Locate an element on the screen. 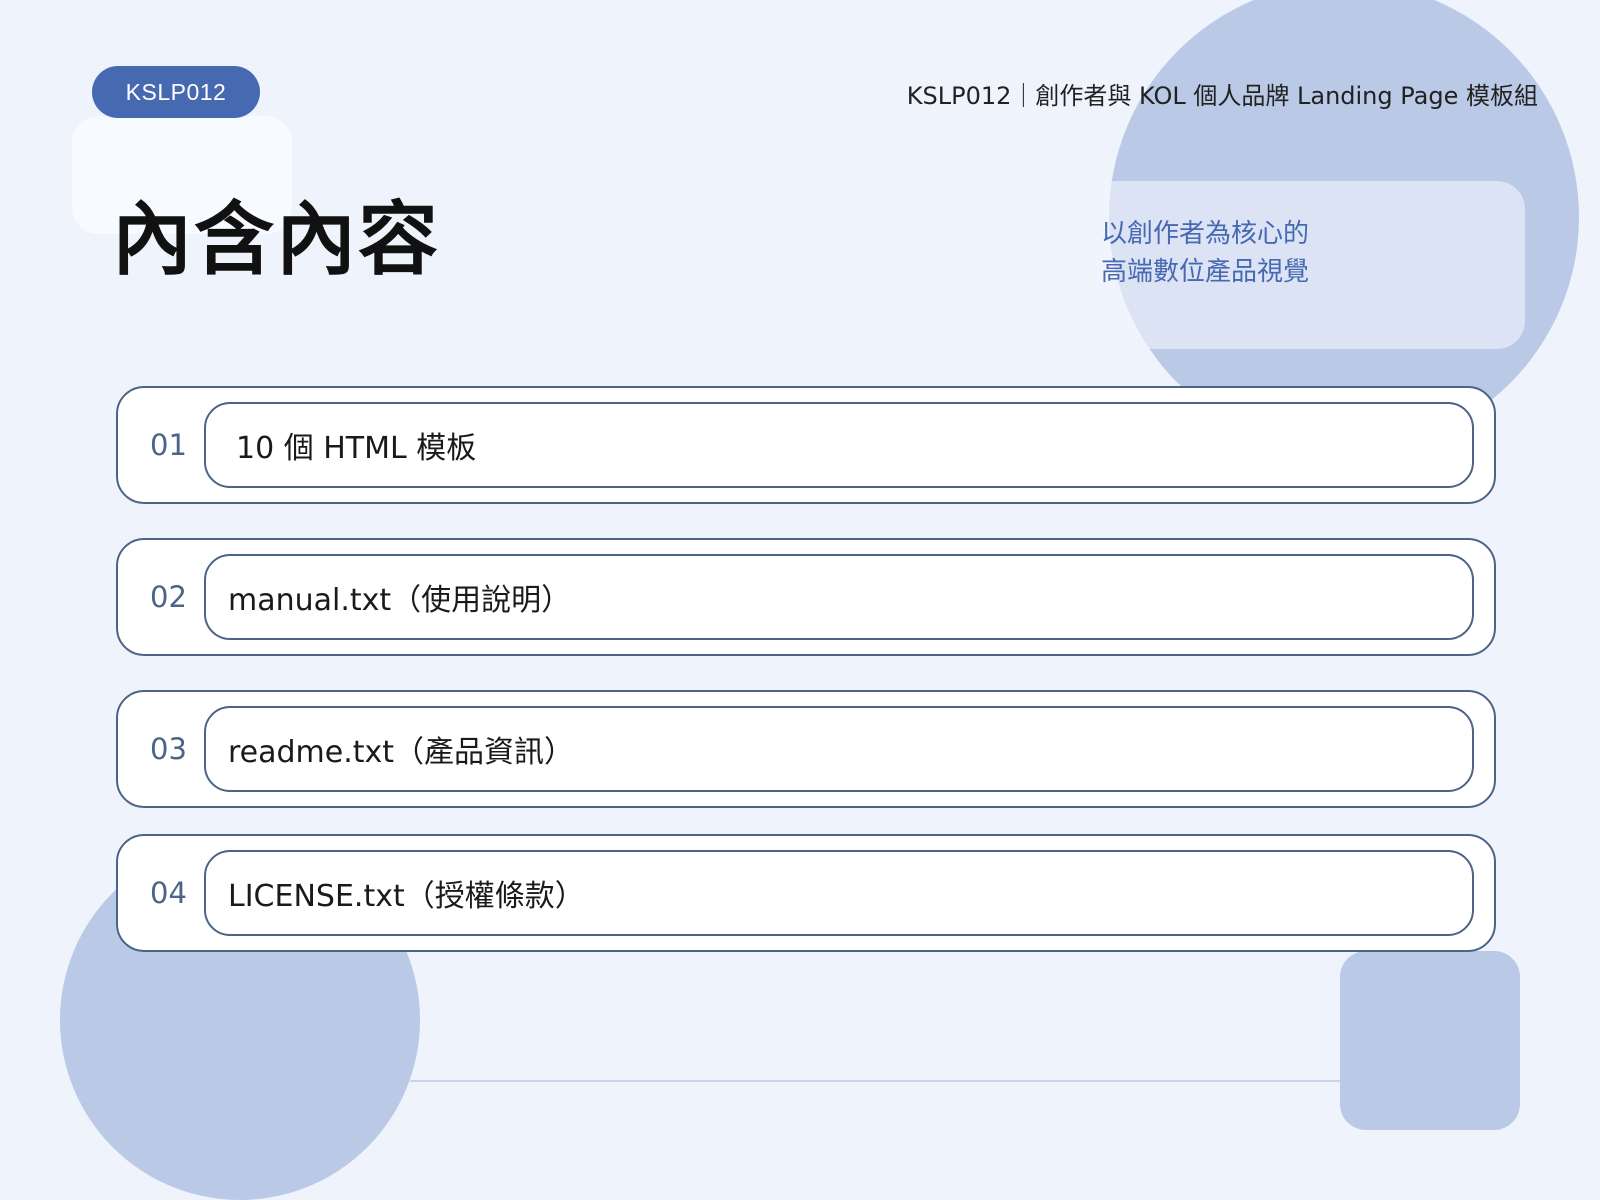 The height and width of the screenshot is (1200, 1600). content-list-item: 04 LICENSE.txt（授權條款） is located at coordinates (806, 893).